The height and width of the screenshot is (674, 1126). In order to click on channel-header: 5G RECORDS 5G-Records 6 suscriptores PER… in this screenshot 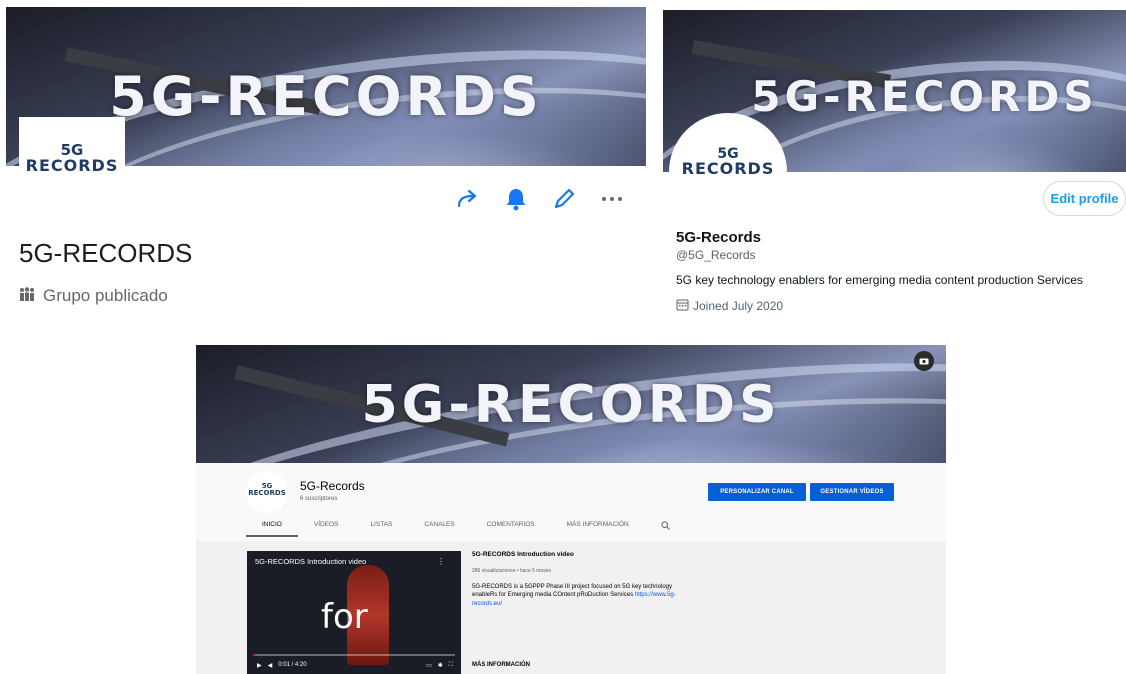, I will do `click(571, 502)`.